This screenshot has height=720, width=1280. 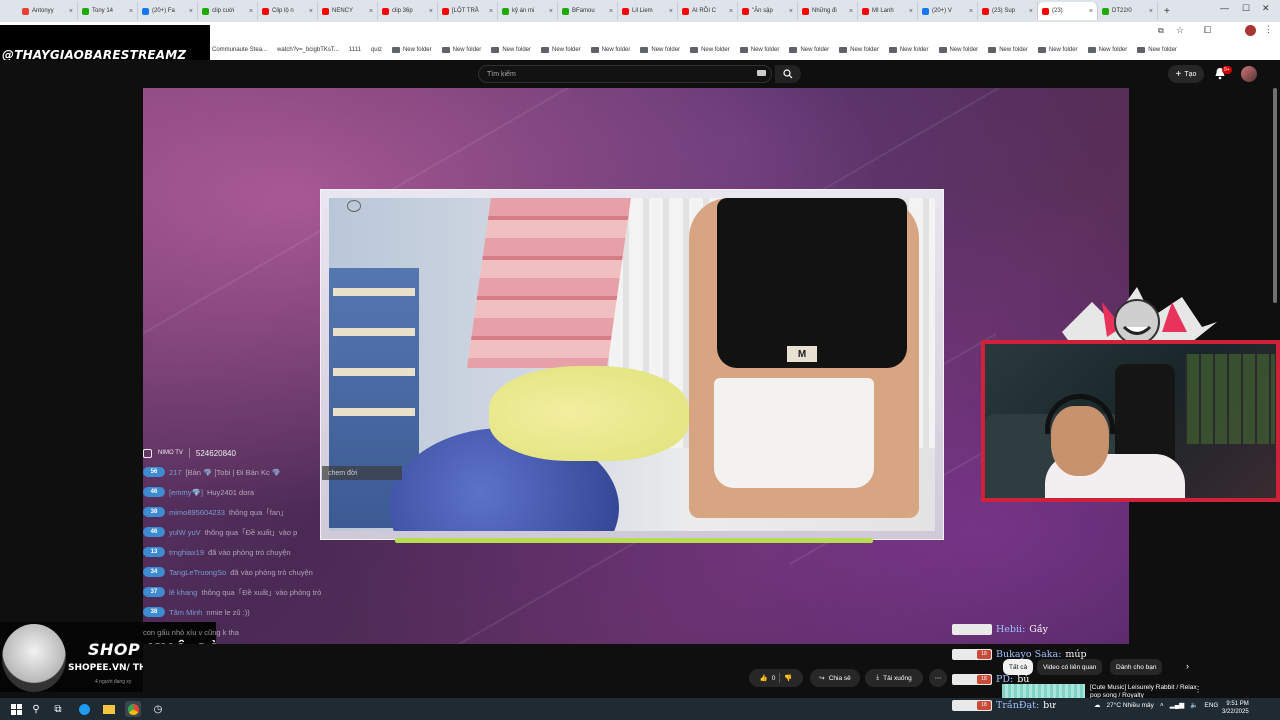 What do you see at coordinates (1008, 11) in the screenshot?
I see `browser-tab: (23) Sup ×` at bounding box center [1008, 11].